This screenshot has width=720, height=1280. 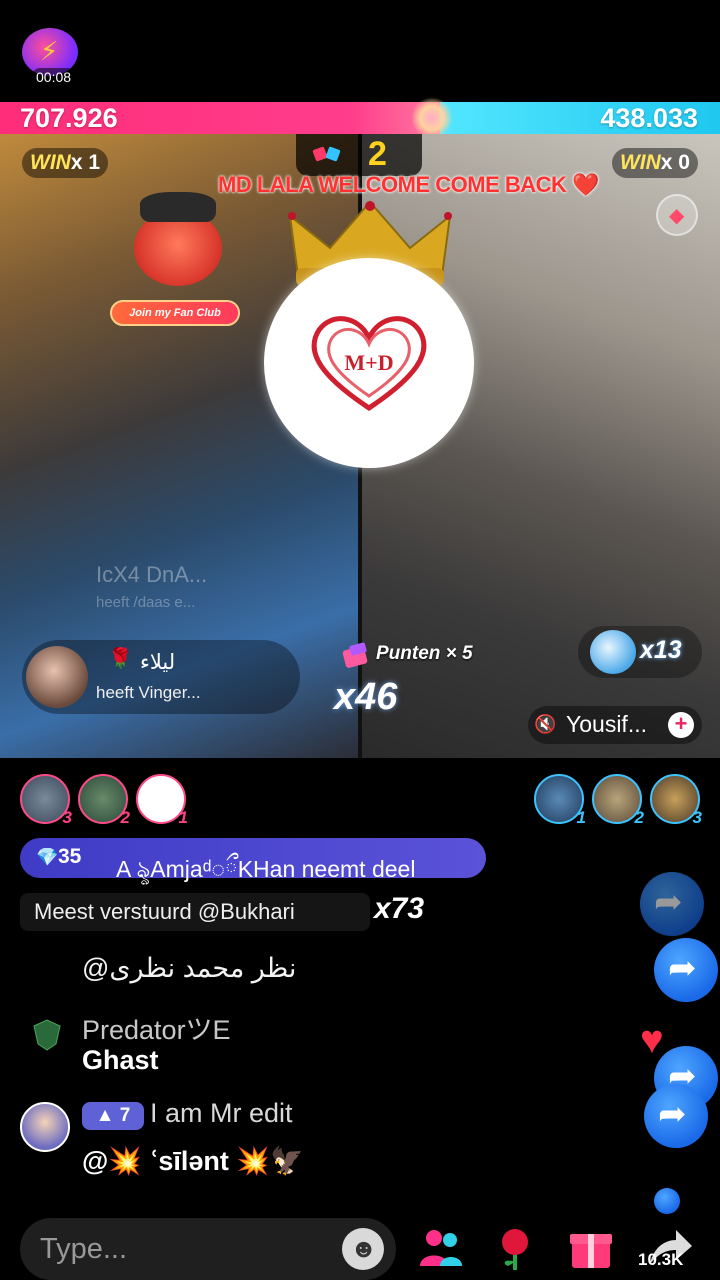 I want to click on top-viewer-left-1: 3, so click(x=46, y=800).